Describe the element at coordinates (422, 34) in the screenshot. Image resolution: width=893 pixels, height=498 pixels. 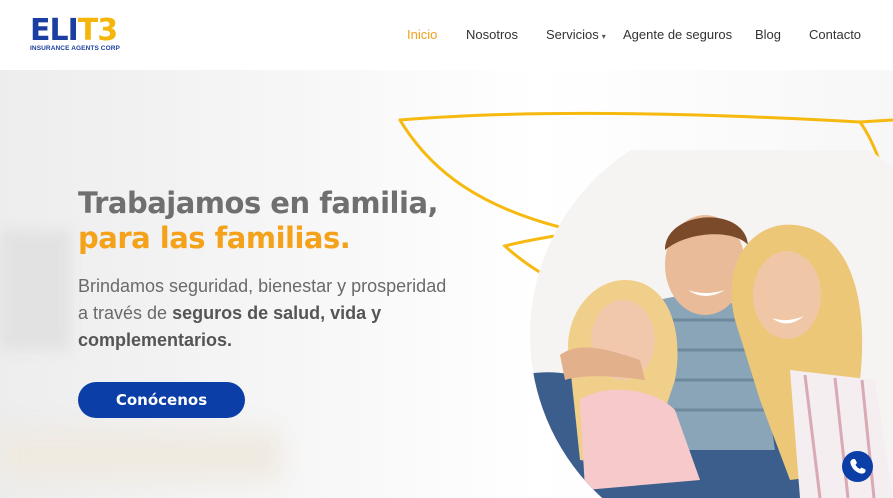
I see `nav-inicio: Inicio` at that location.